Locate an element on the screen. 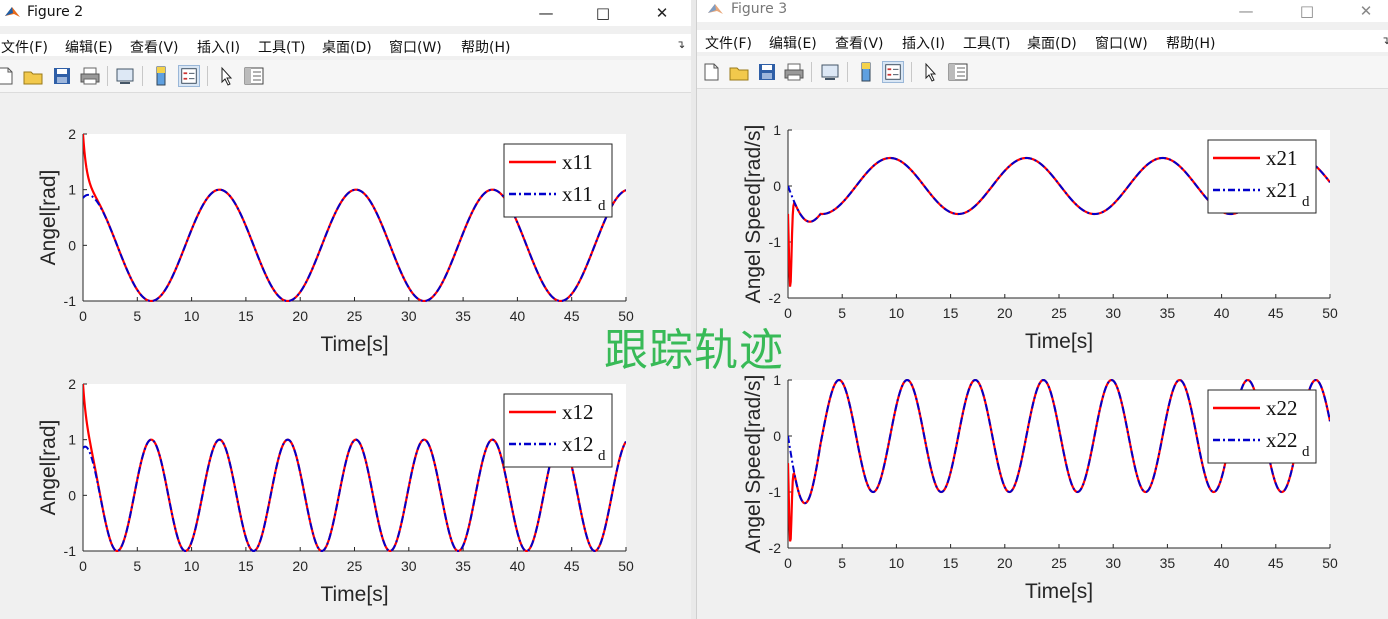 The width and height of the screenshot is (1388, 619). legend-box is located at coordinates (558, 180).